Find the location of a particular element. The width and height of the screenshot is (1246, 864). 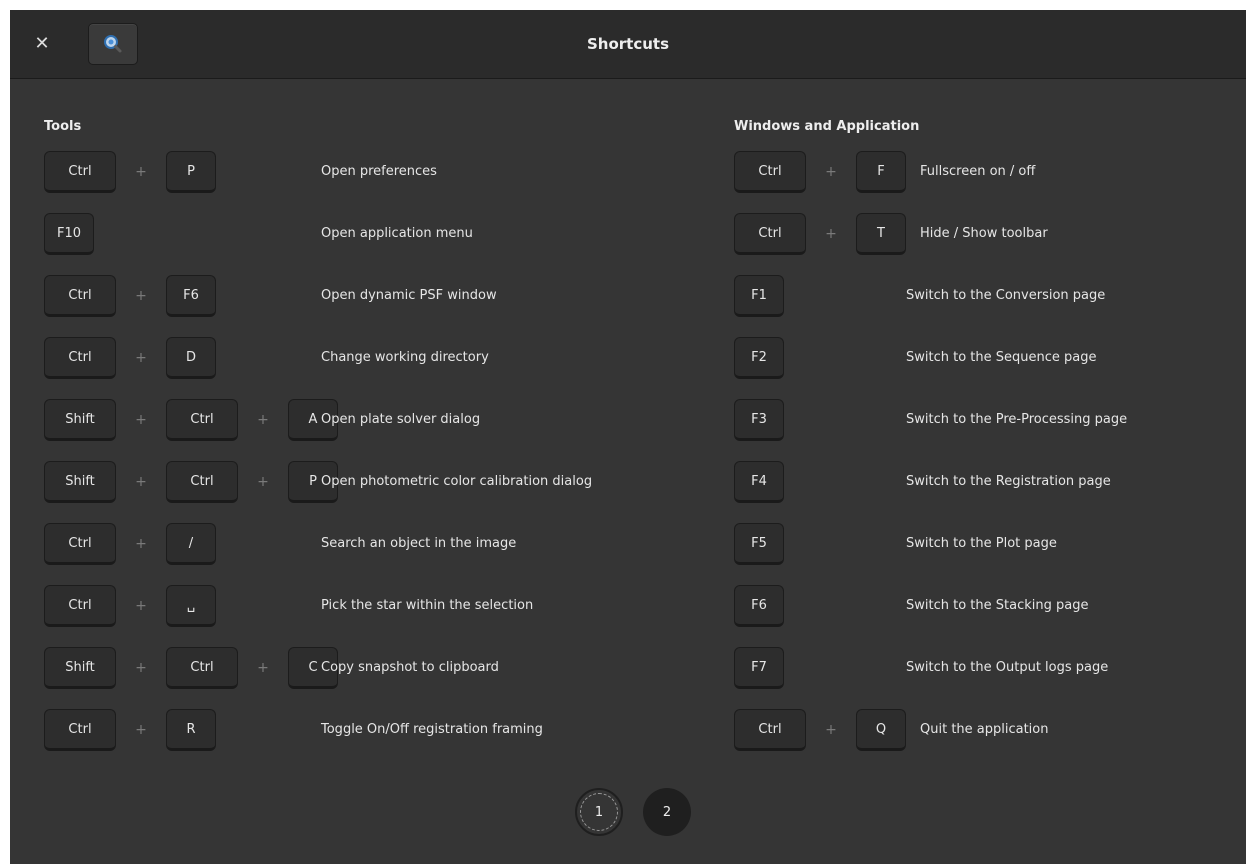

shortcut-row: Ctrl + P Open preferences is located at coordinates (374, 173).